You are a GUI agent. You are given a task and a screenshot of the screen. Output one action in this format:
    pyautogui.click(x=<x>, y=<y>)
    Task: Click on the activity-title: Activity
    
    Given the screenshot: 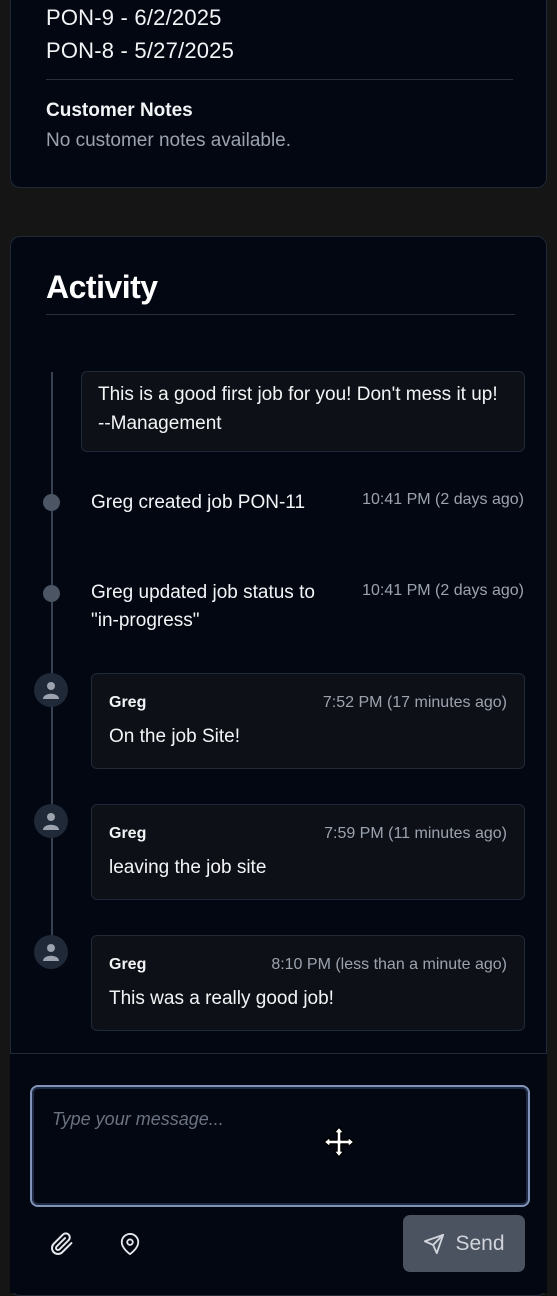 What is the action you would take?
    pyautogui.click(x=102, y=287)
    